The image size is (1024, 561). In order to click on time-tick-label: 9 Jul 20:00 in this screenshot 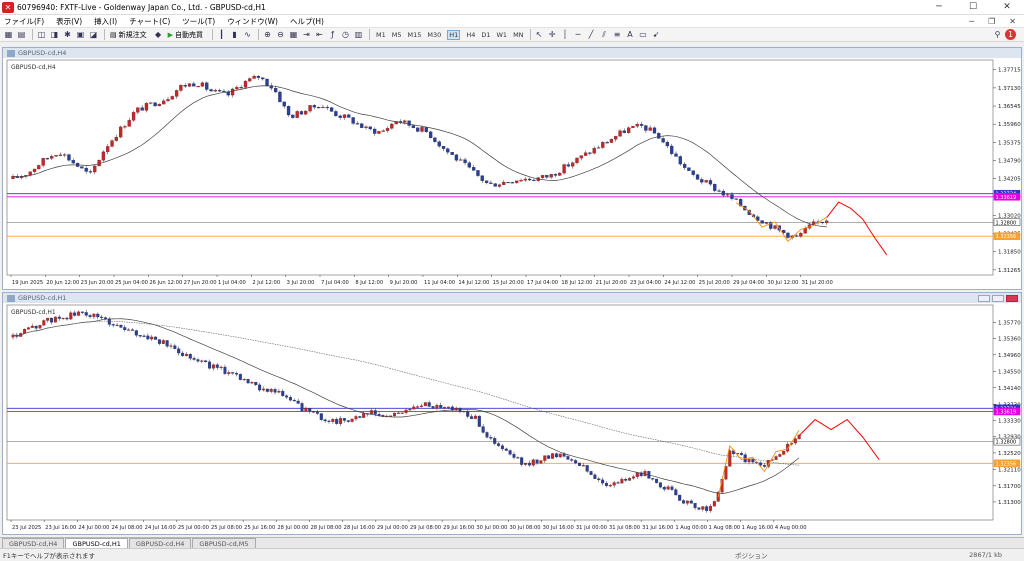, I will do `click(404, 283)`.